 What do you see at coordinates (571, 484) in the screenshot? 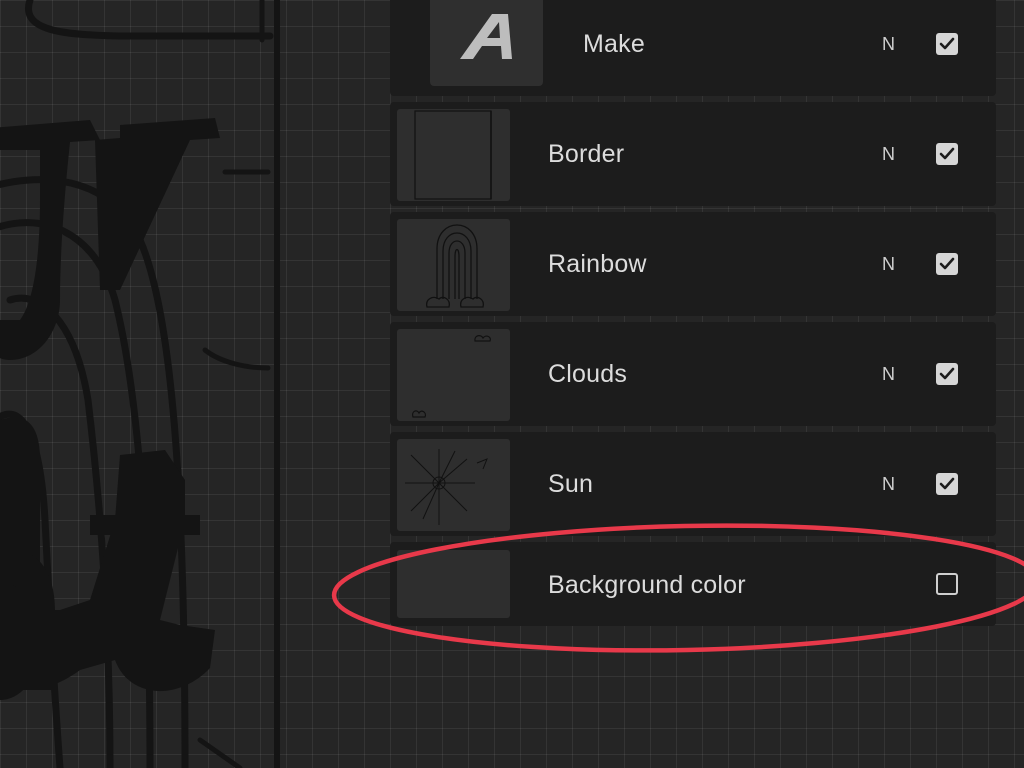
I see `layer-name: Sun` at bounding box center [571, 484].